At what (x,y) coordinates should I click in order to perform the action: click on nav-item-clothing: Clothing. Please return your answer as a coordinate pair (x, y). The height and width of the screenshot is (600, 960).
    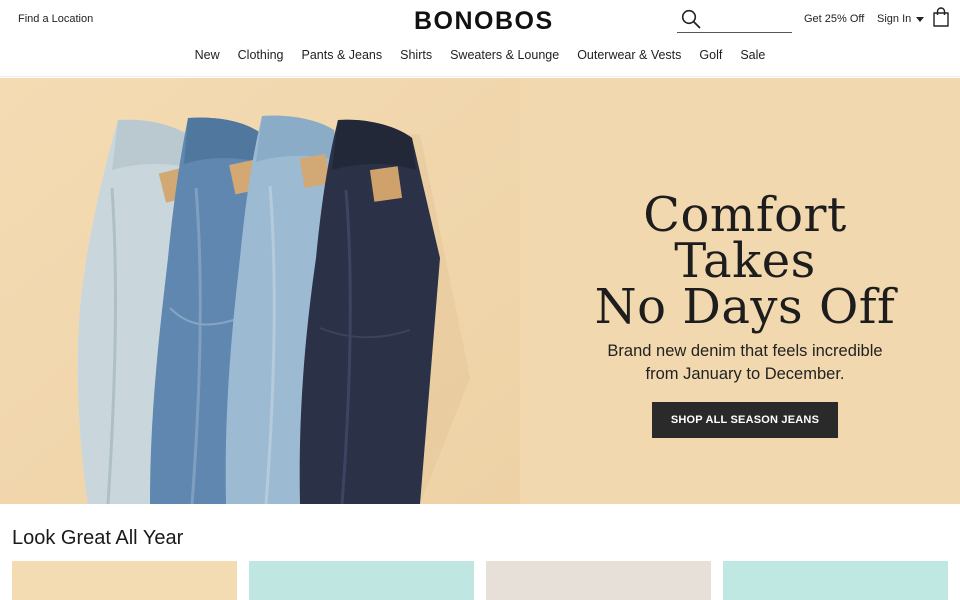
    Looking at the image, I should click on (261, 55).